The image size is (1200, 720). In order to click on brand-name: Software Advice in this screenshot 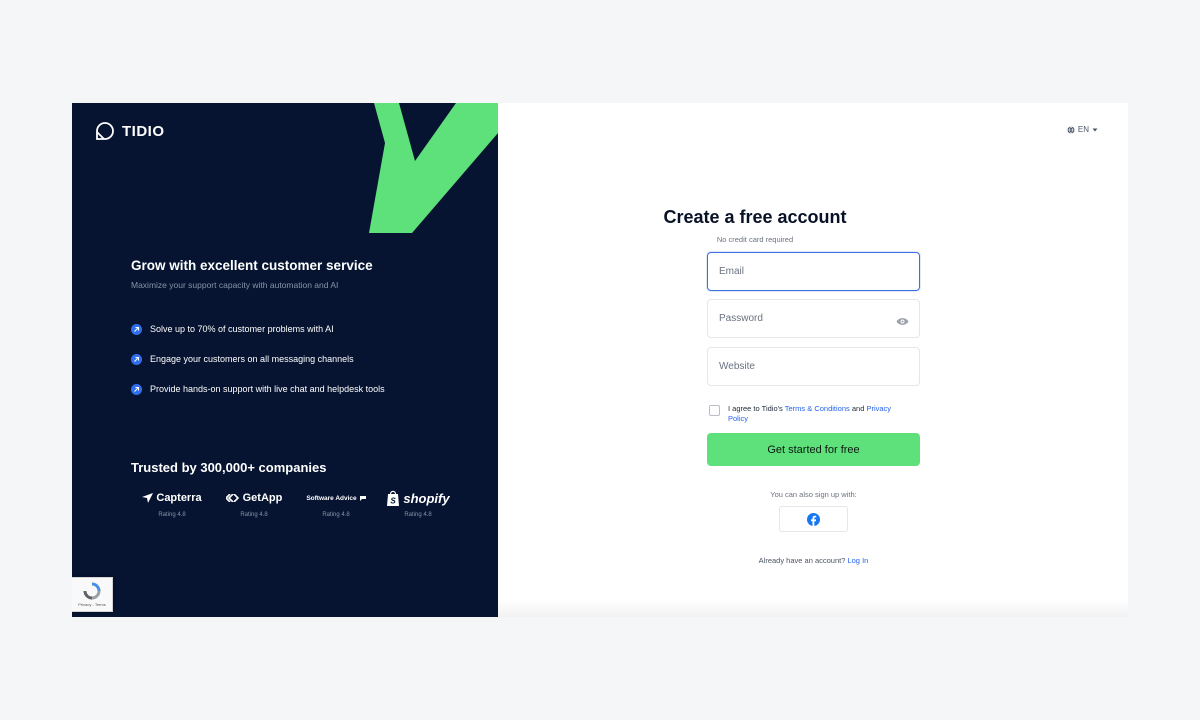, I will do `click(331, 498)`.